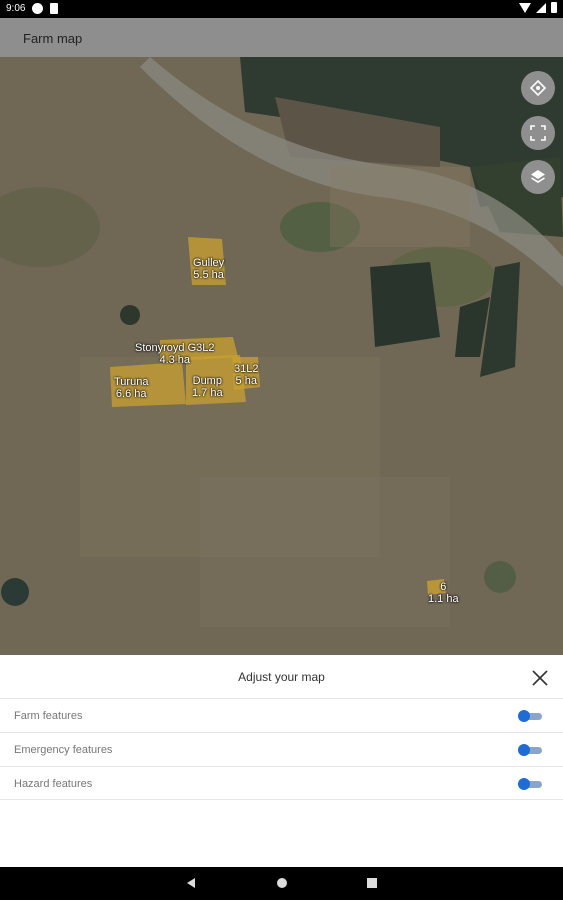 This screenshot has width=563, height=900. What do you see at coordinates (443, 587) in the screenshot?
I see `parcel-name: 6` at bounding box center [443, 587].